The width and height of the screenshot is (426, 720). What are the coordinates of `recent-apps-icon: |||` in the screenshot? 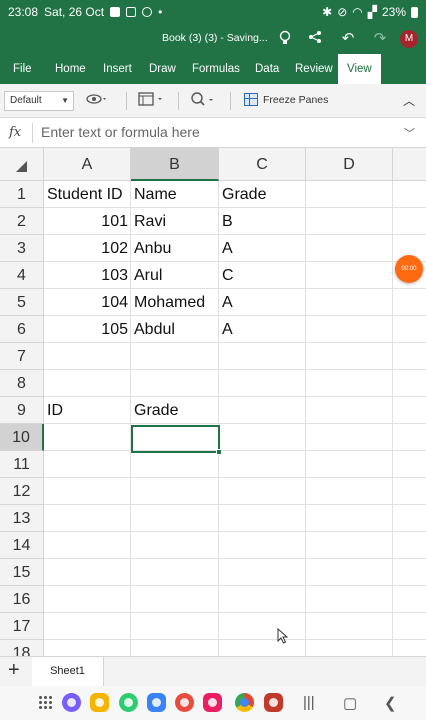 It's located at (309, 702).